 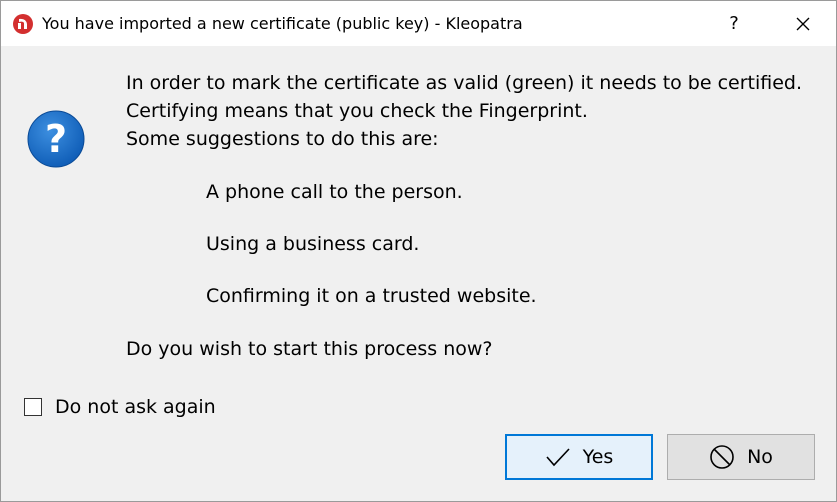 I want to click on checkbox-label: Do not ask again, so click(x=135, y=407).